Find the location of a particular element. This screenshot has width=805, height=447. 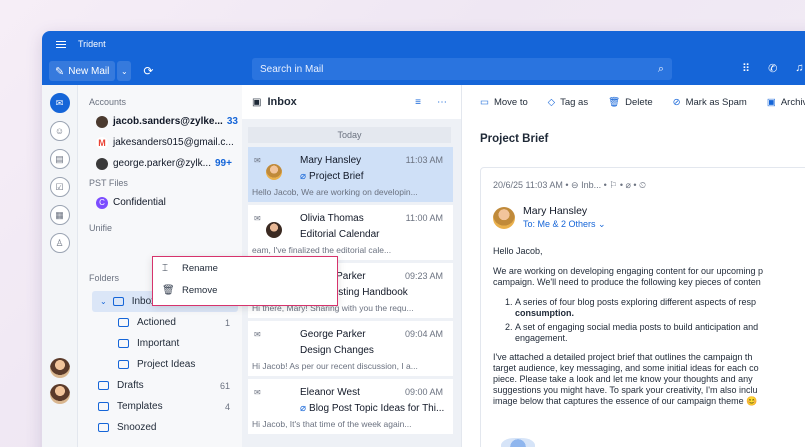

sender-name: Mary Hansley is located at coordinates (555, 211).